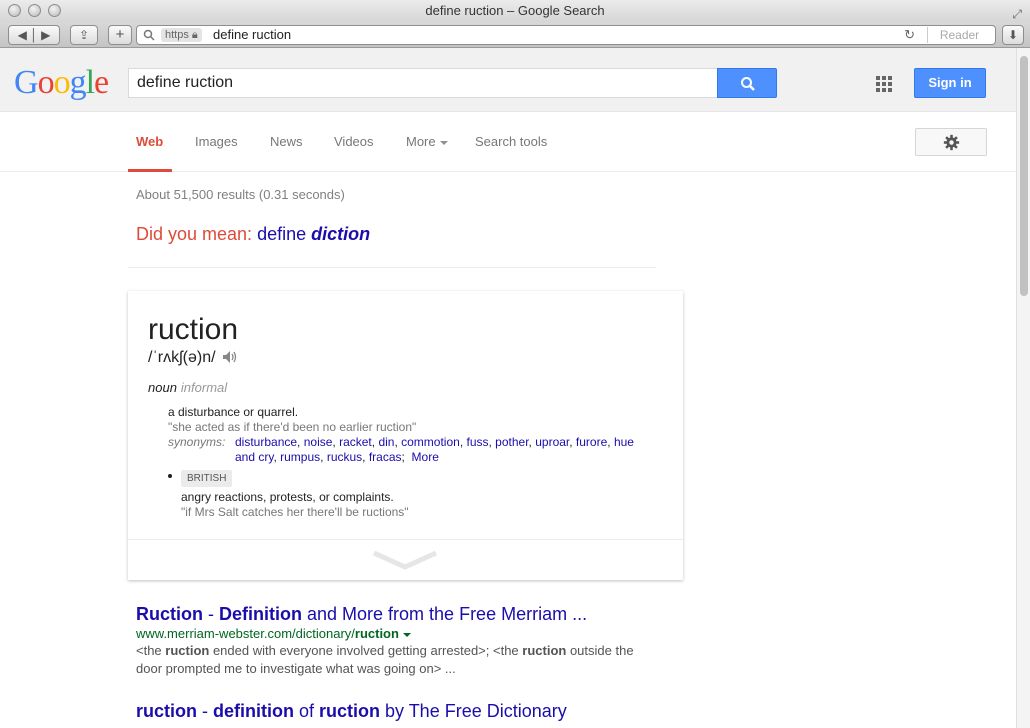  I want to click on gear-icon, so click(951, 142).